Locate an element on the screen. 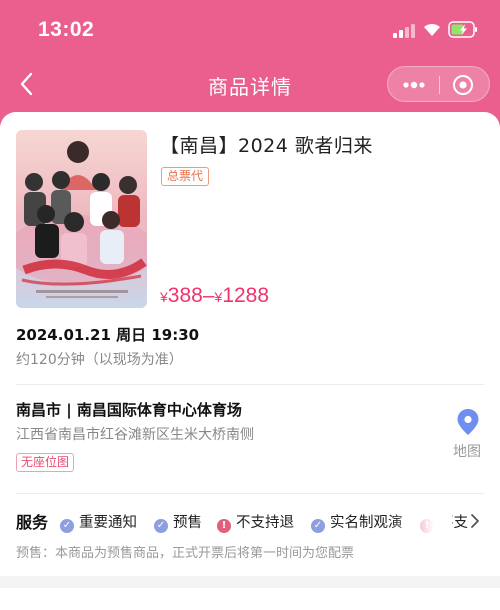  currency-symbol: ¥ is located at coordinates (164, 297).